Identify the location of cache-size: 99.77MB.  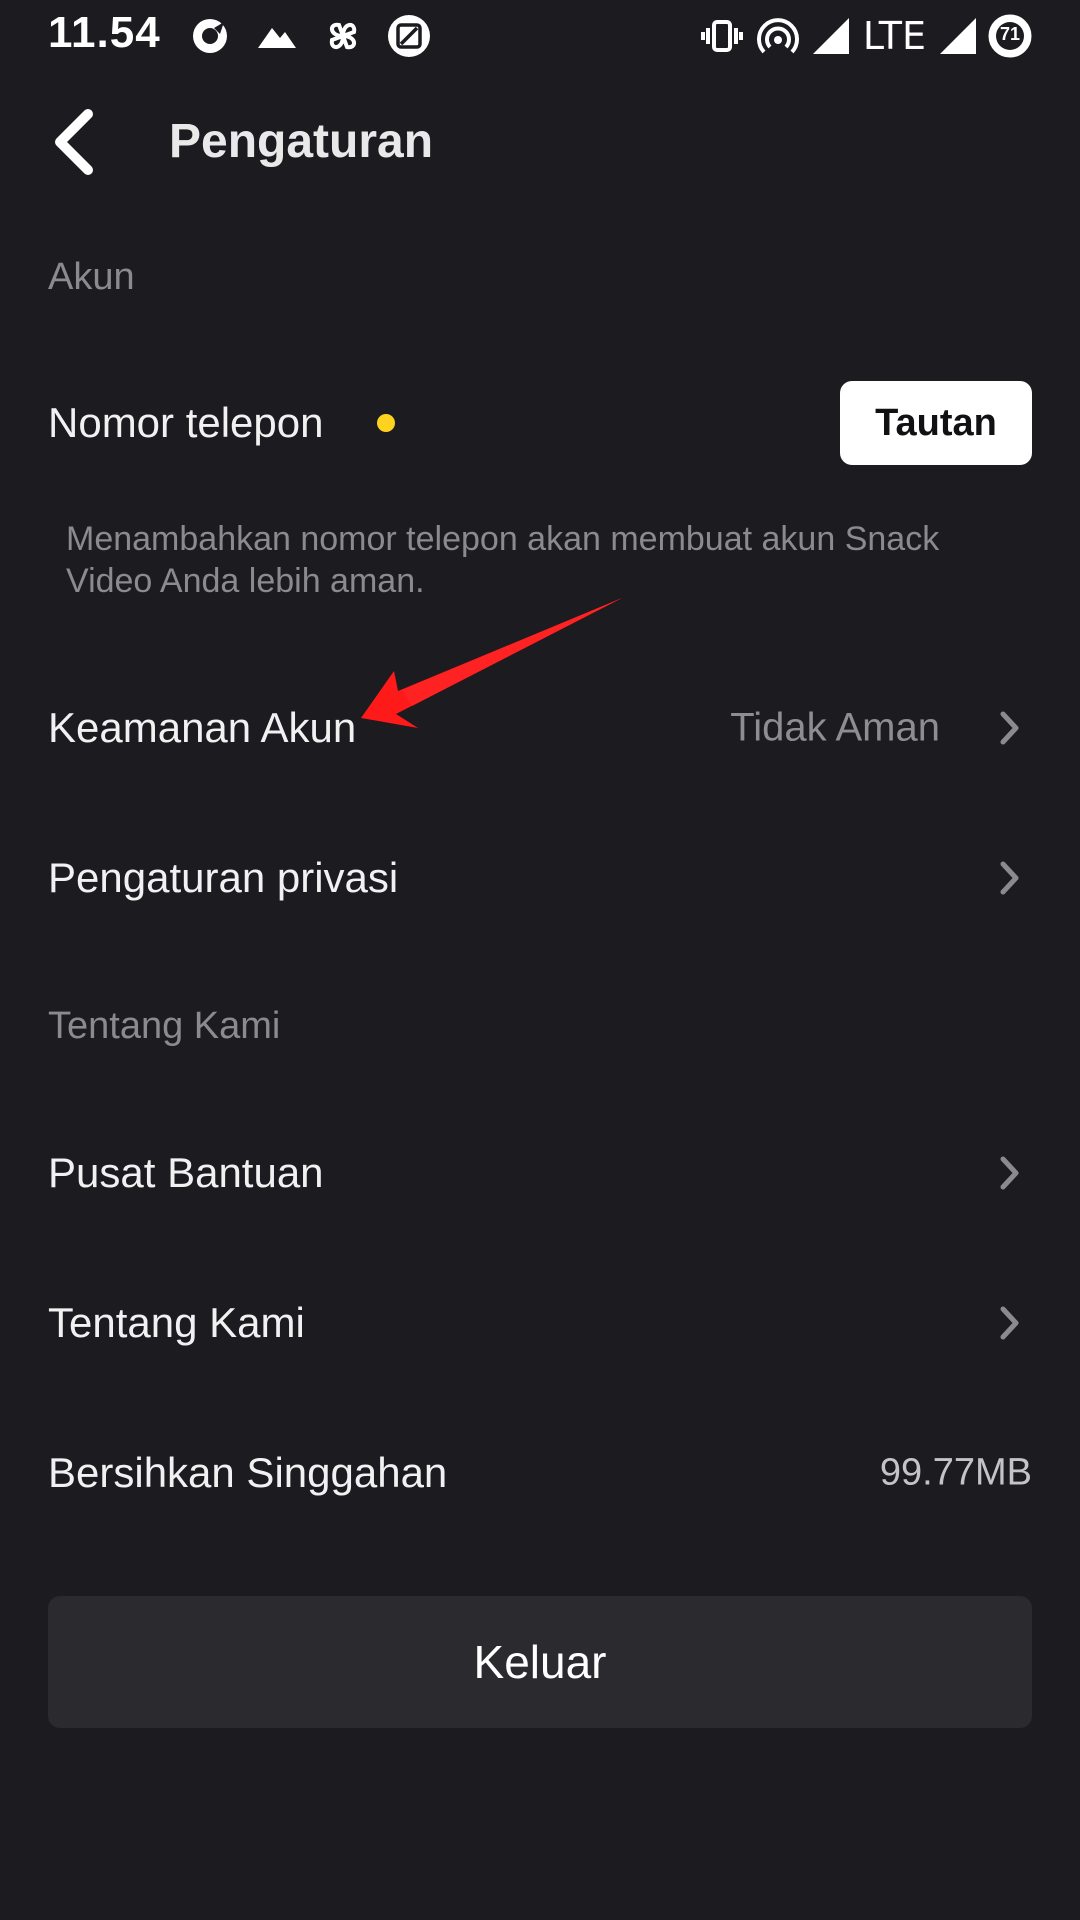
(955, 1472).